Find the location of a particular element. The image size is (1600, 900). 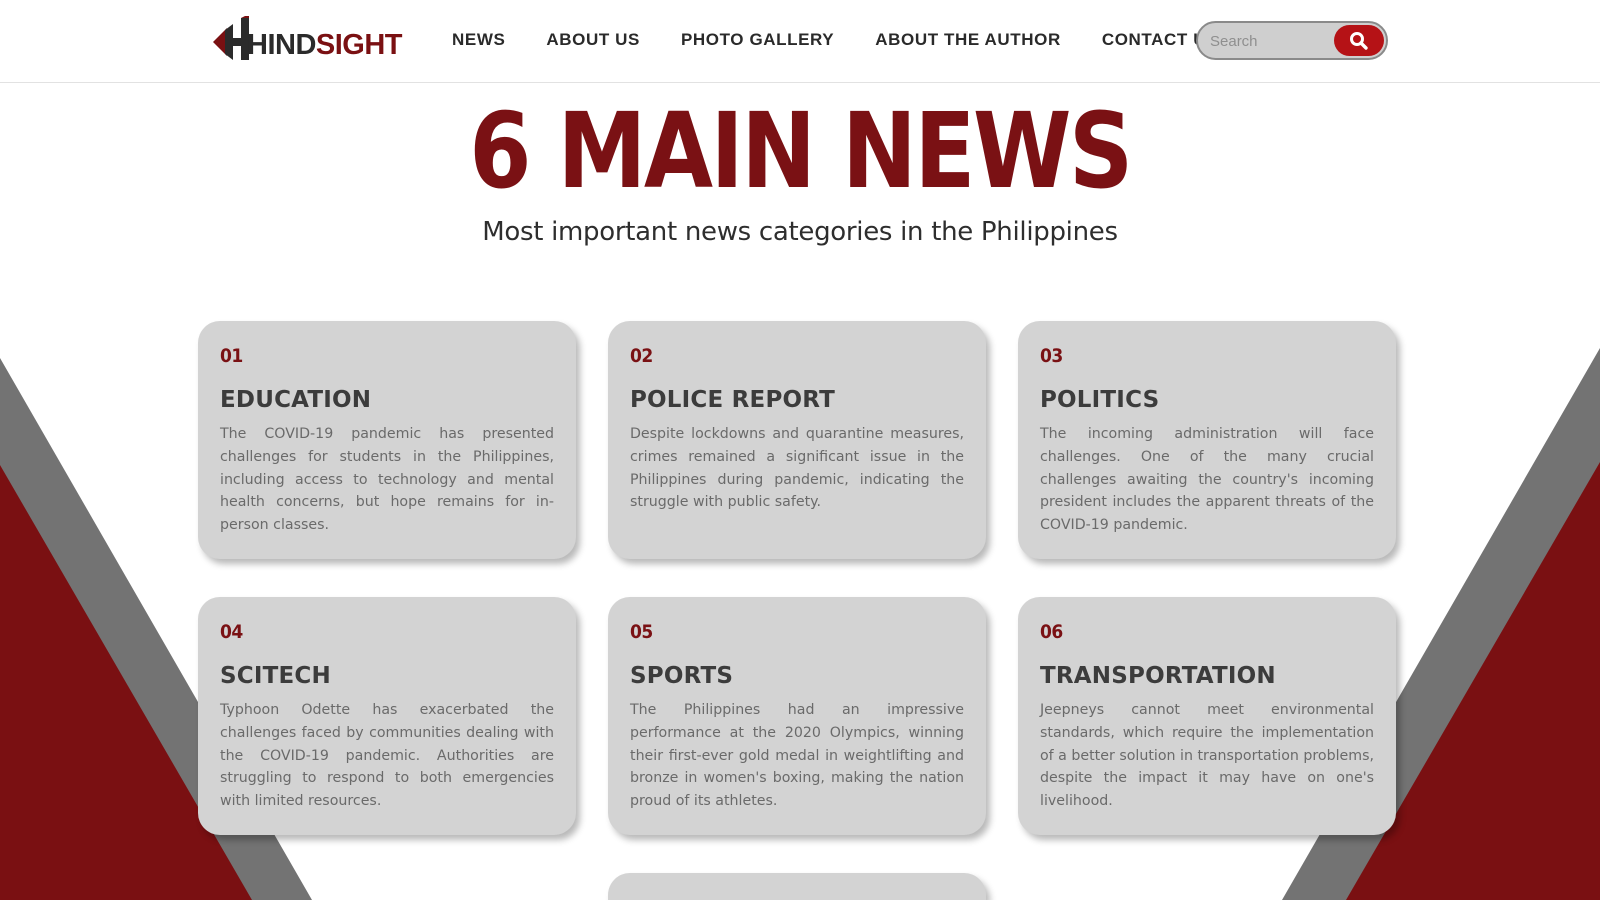

page-title: 6 MAIN NEWS is located at coordinates (801, 151).